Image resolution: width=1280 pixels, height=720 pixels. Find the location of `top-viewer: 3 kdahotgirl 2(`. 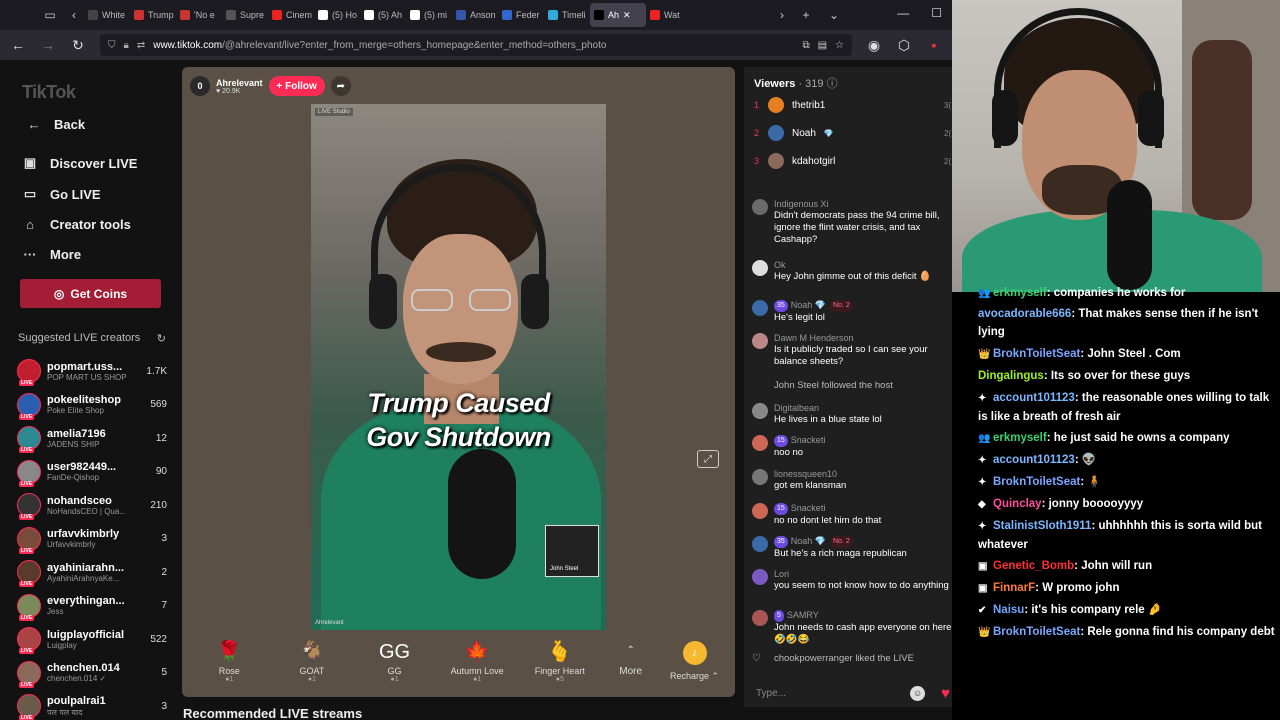

top-viewer: 3 kdahotgirl 2( is located at coordinates (852, 161).